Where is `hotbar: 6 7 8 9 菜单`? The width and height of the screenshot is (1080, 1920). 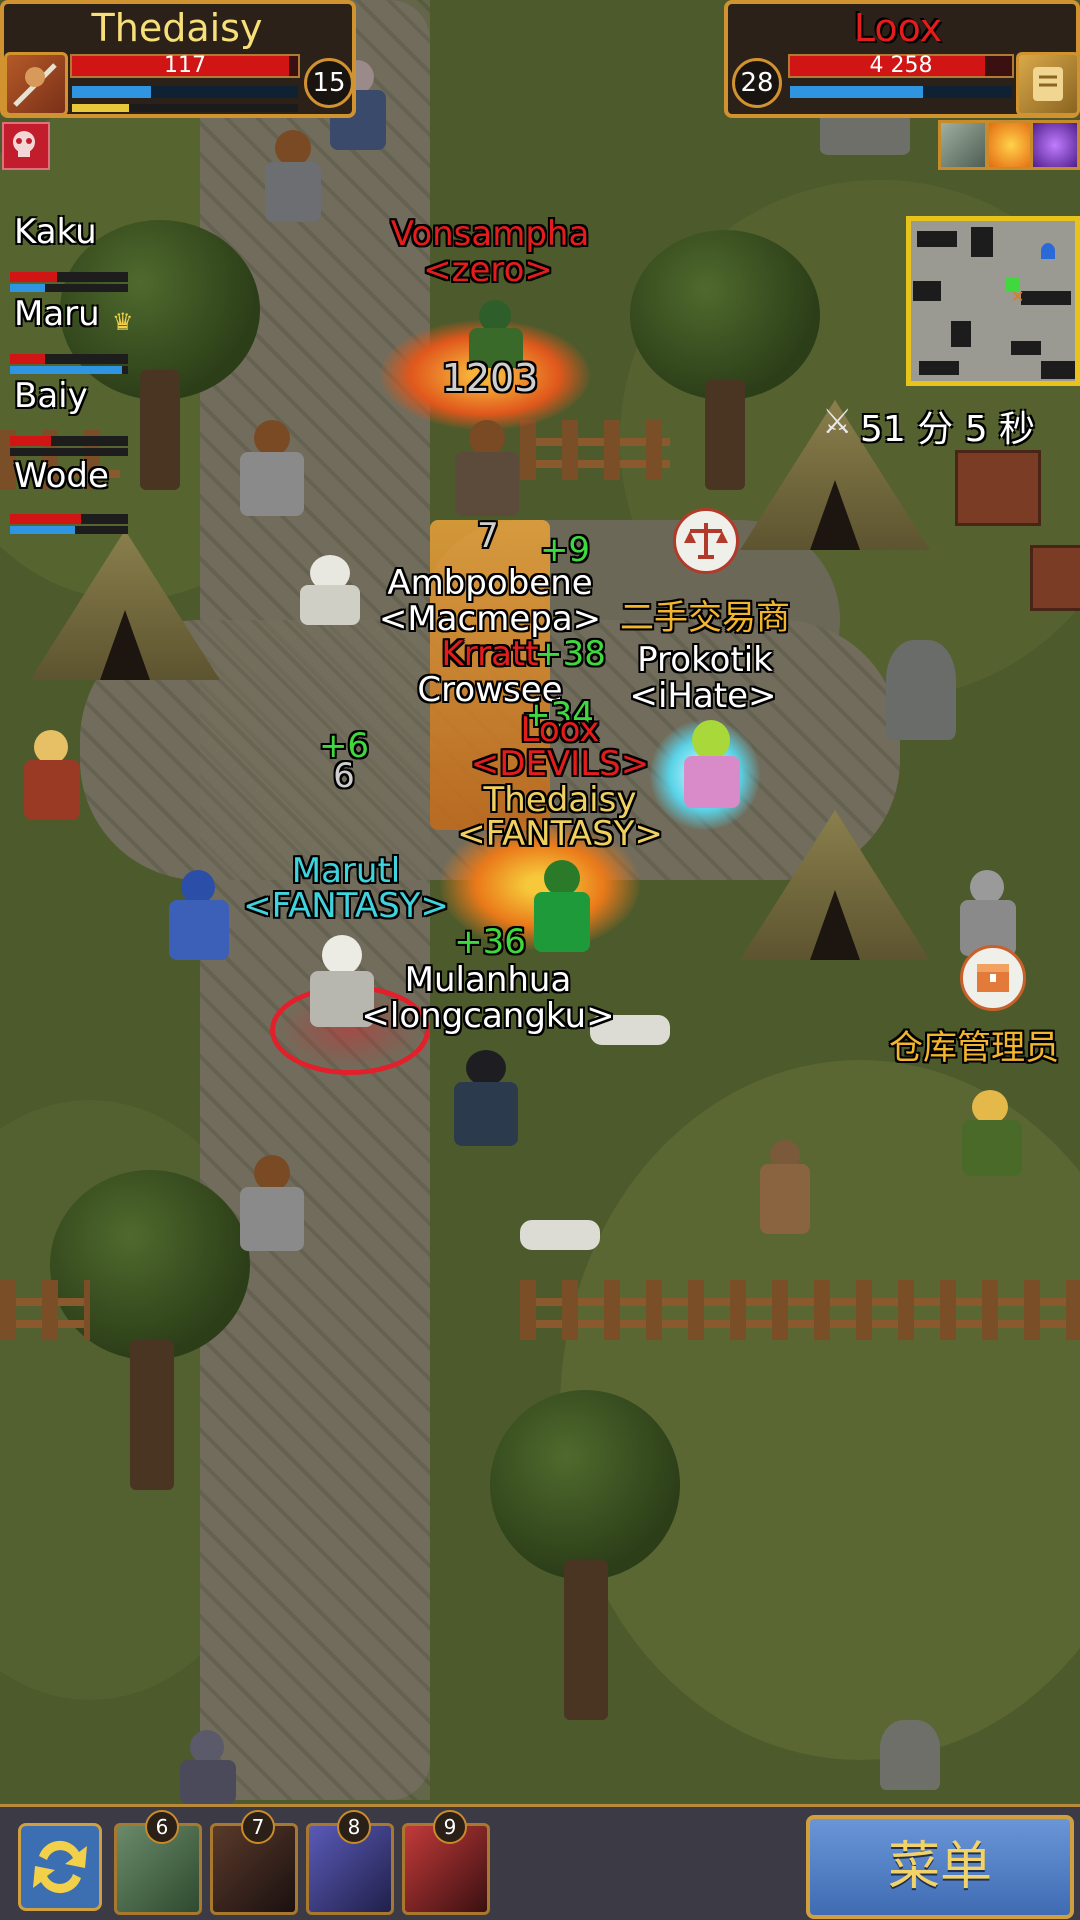
hotbar: 6 7 8 9 菜单 is located at coordinates (540, 1862).